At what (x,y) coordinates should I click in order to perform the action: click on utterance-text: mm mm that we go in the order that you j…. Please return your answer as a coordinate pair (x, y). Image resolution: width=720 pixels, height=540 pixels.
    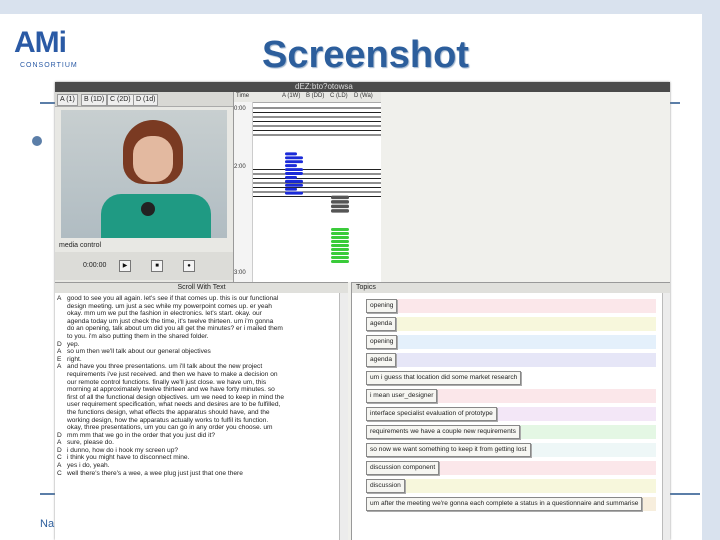
    Looking at the image, I should click on (141, 435).